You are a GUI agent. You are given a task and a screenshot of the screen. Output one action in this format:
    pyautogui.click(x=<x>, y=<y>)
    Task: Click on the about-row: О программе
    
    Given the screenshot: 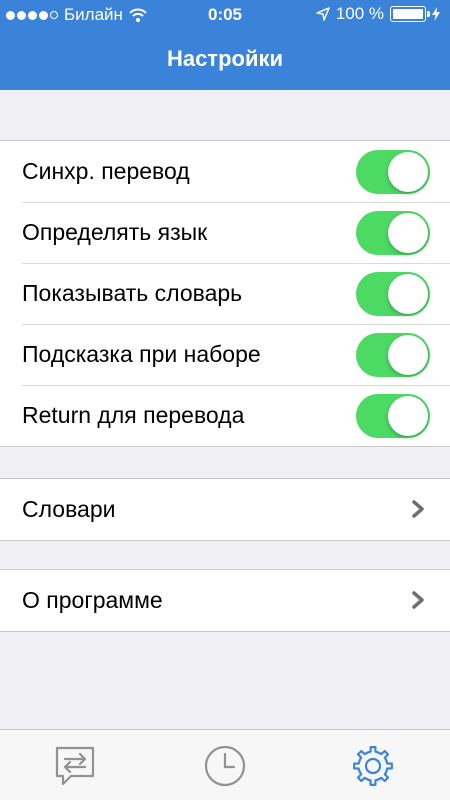 What is the action you would take?
    pyautogui.click(x=225, y=600)
    